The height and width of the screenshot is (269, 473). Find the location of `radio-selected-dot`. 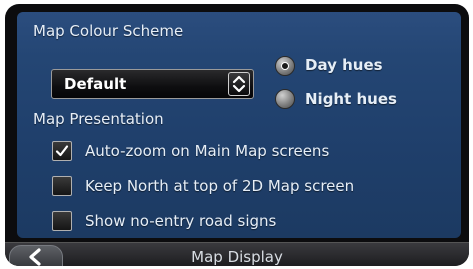

radio-selected-dot is located at coordinates (285, 66).